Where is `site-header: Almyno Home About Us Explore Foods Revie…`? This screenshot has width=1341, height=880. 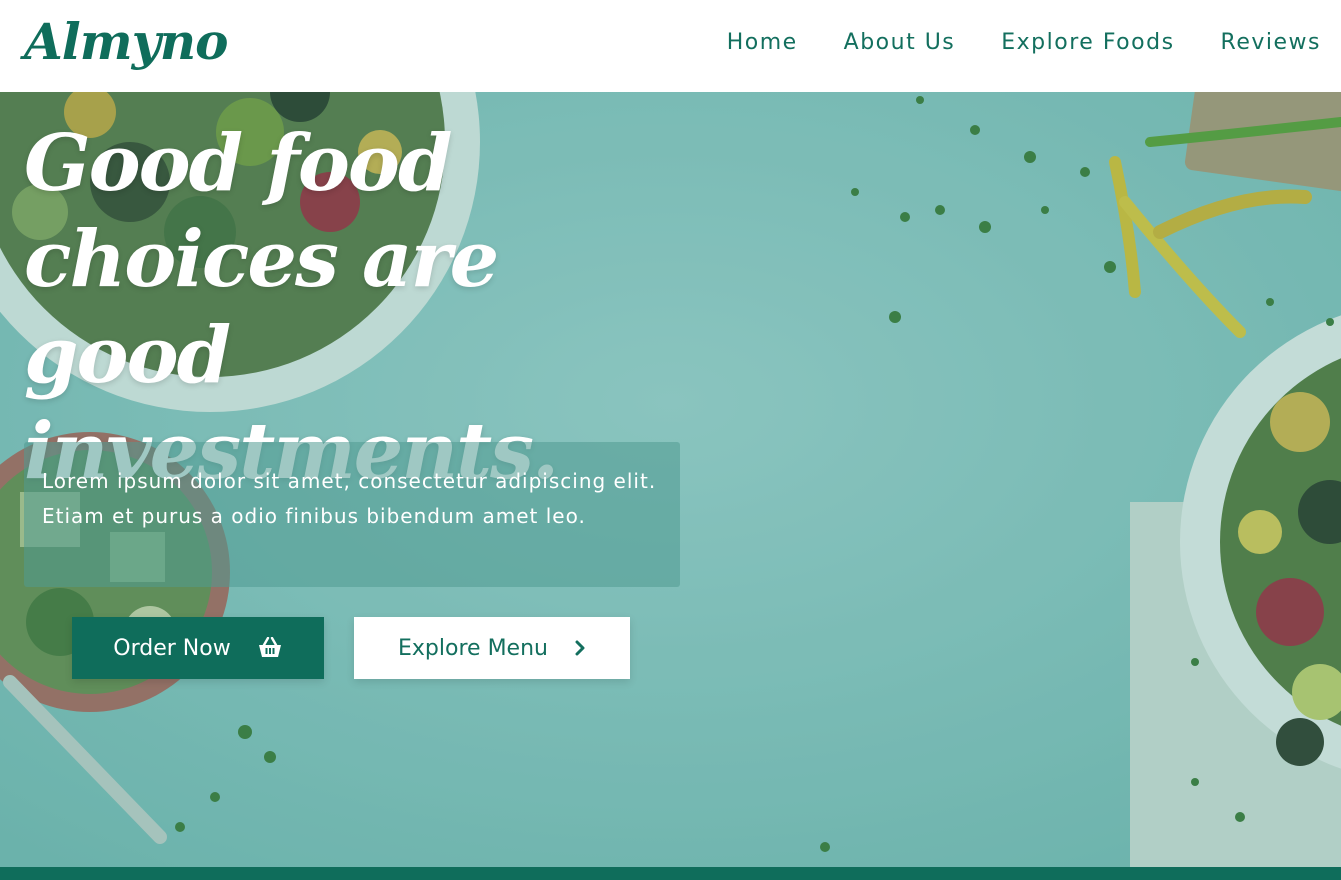
site-header: Almyno Home About Us Explore Foods Revie… is located at coordinates (670, 46).